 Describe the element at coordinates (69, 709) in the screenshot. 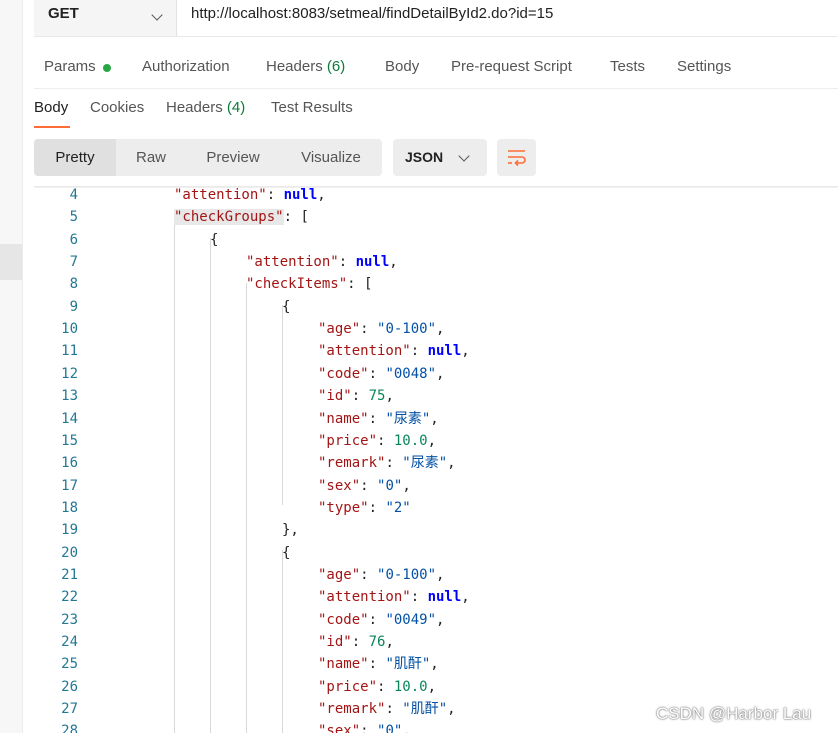

I see `line-number: 27` at that location.